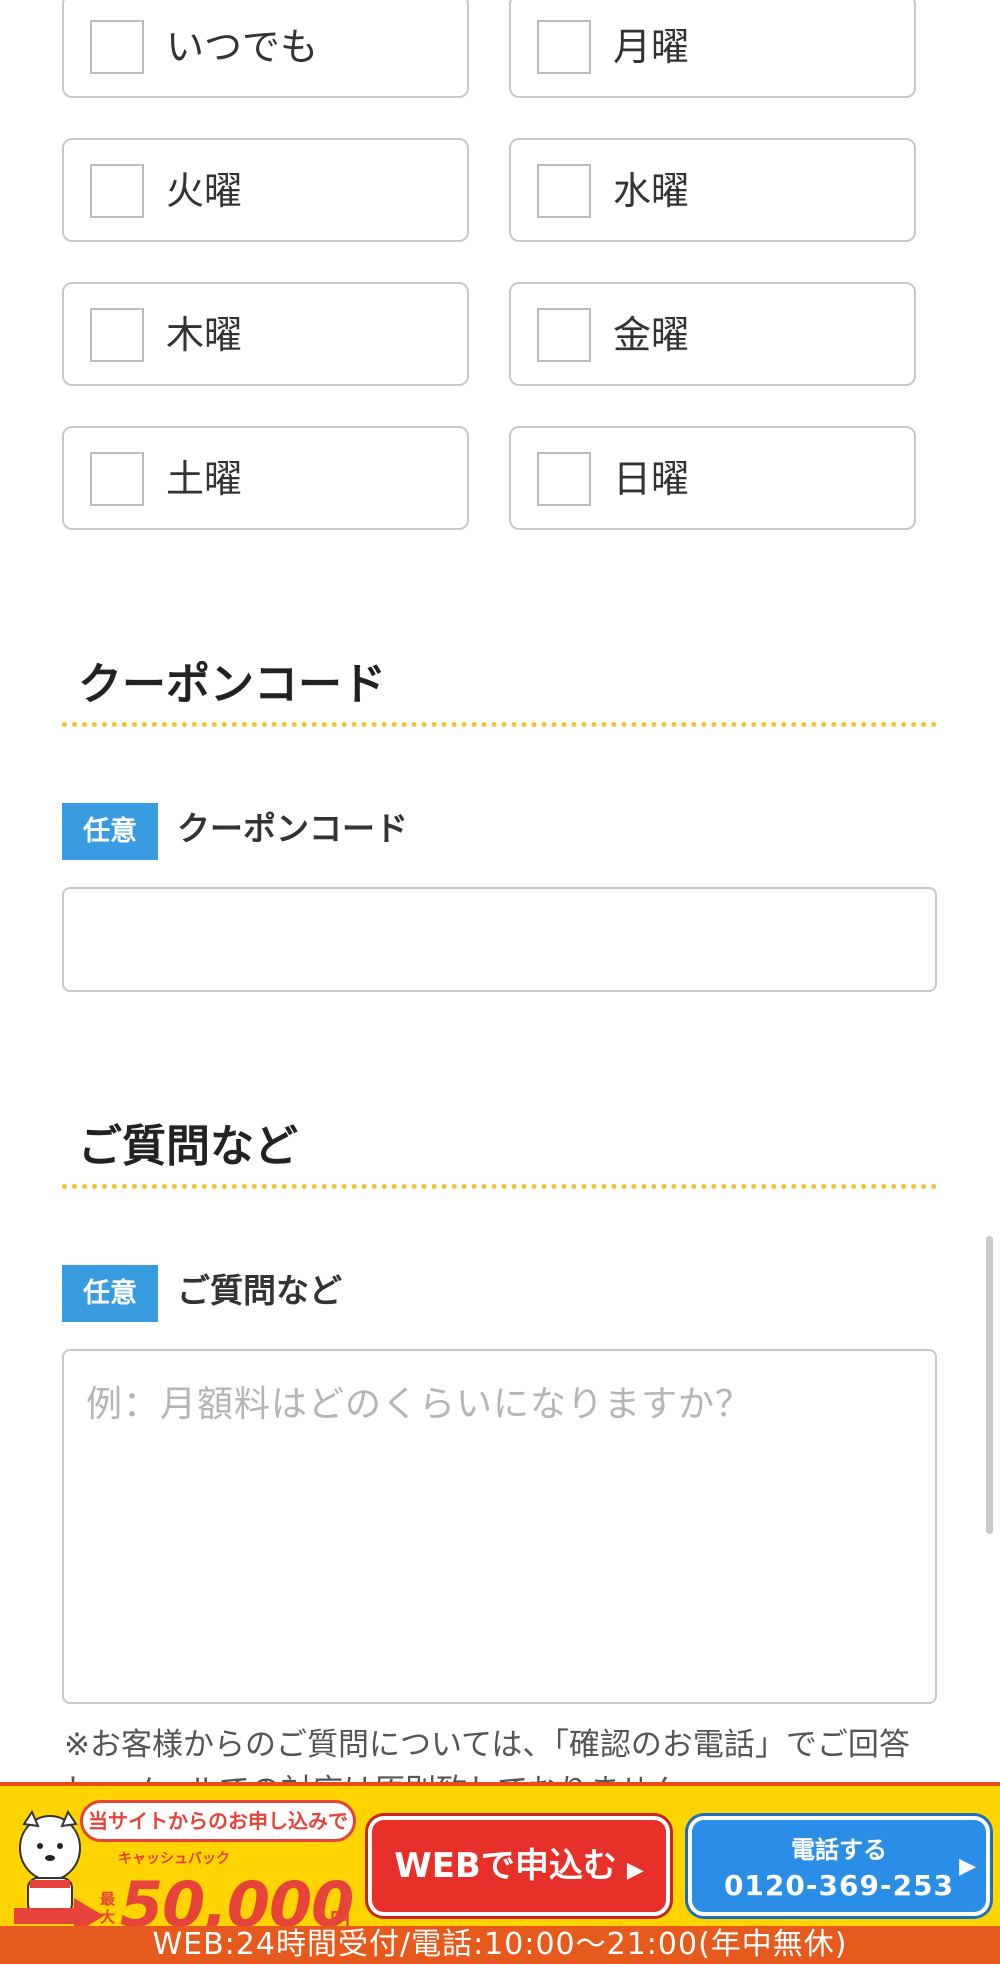 The image size is (1000, 1964). What do you see at coordinates (232, 684) in the screenshot?
I see `coupon-section-title: クーポンコード` at bounding box center [232, 684].